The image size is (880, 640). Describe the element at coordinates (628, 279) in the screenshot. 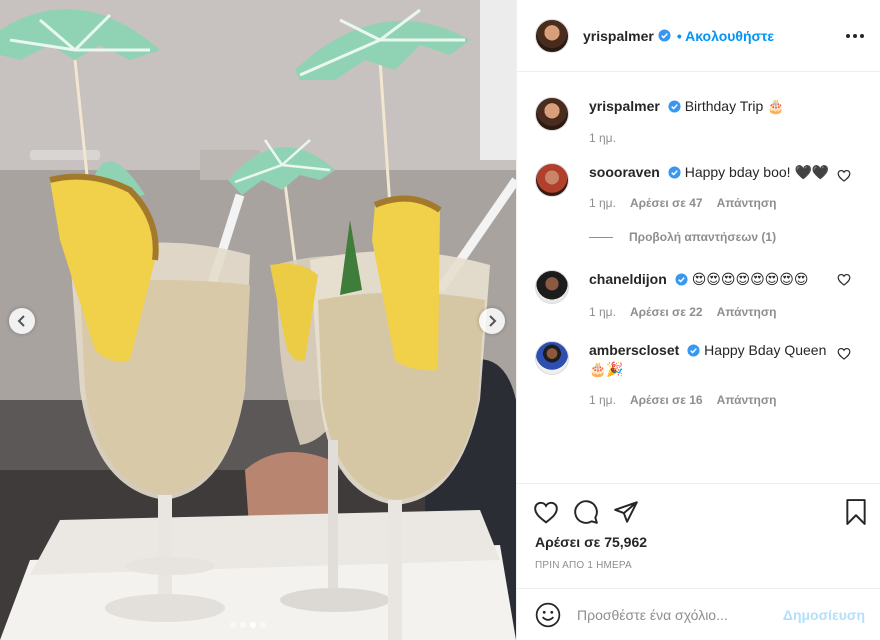

I see `commenter-username: chaneldijon` at that location.